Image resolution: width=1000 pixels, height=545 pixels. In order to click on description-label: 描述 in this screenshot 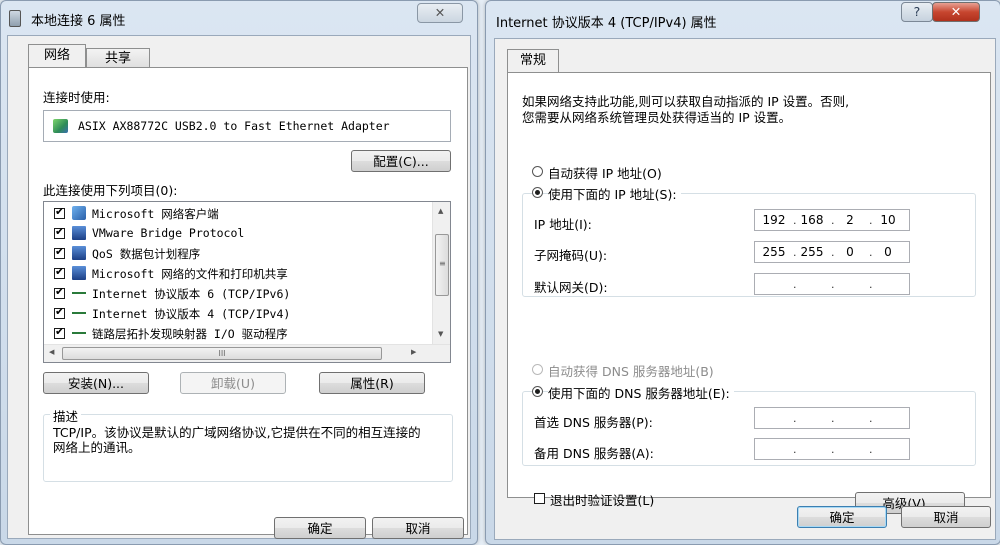, I will do `click(66, 415)`.